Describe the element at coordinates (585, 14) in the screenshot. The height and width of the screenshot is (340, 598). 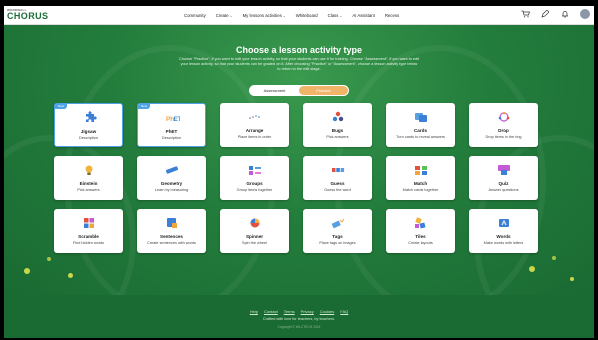
I see `user-avatar` at that location.